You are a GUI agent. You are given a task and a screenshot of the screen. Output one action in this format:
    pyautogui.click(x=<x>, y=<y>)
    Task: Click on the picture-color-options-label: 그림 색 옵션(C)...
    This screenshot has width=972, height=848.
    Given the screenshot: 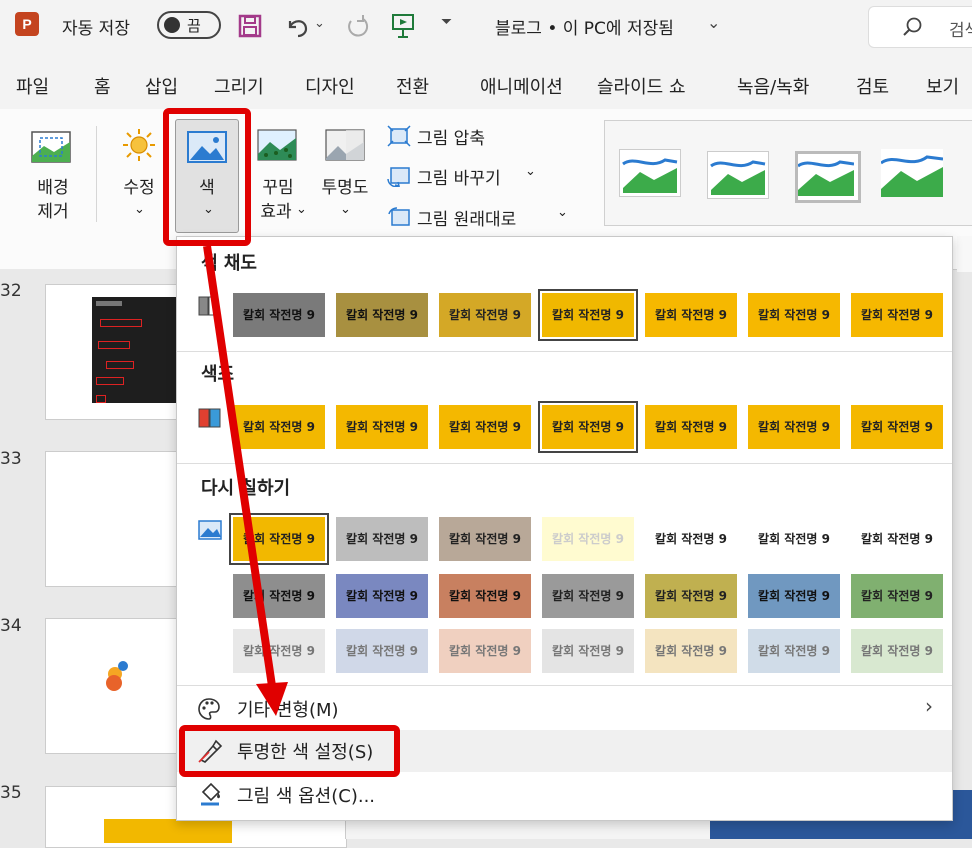 What is the action you would take?
    pyautogui.click(x=306, y=796)
    